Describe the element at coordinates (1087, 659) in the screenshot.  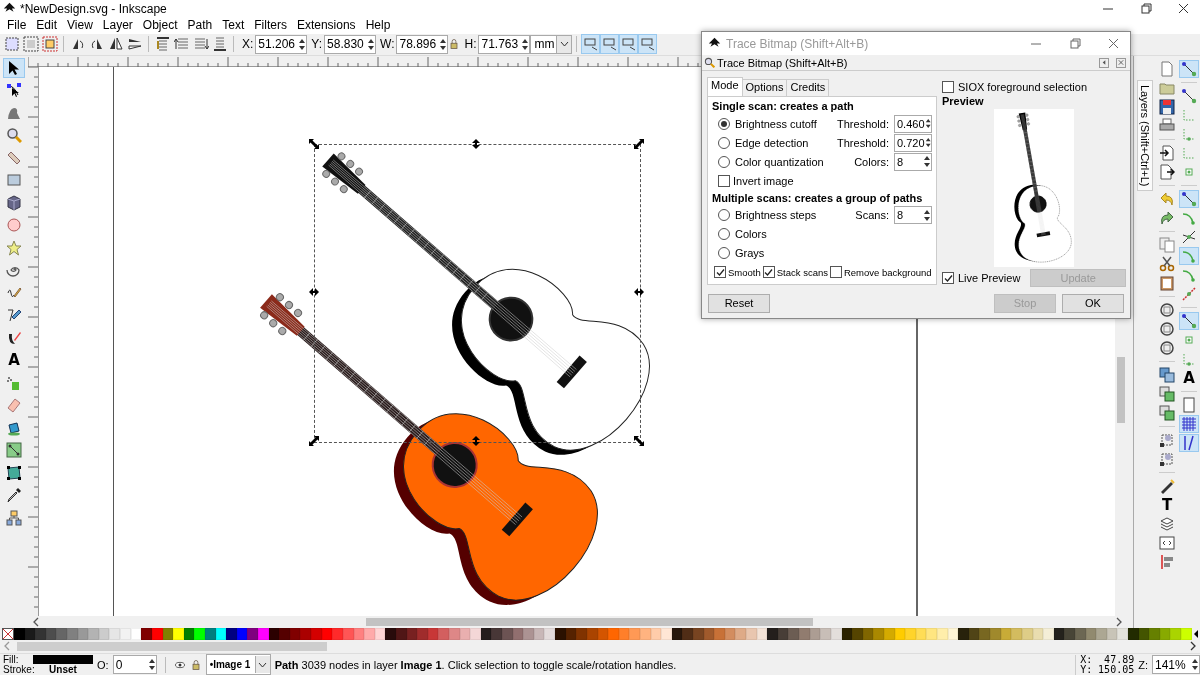
I see `coordinate-label: X:` at that location.